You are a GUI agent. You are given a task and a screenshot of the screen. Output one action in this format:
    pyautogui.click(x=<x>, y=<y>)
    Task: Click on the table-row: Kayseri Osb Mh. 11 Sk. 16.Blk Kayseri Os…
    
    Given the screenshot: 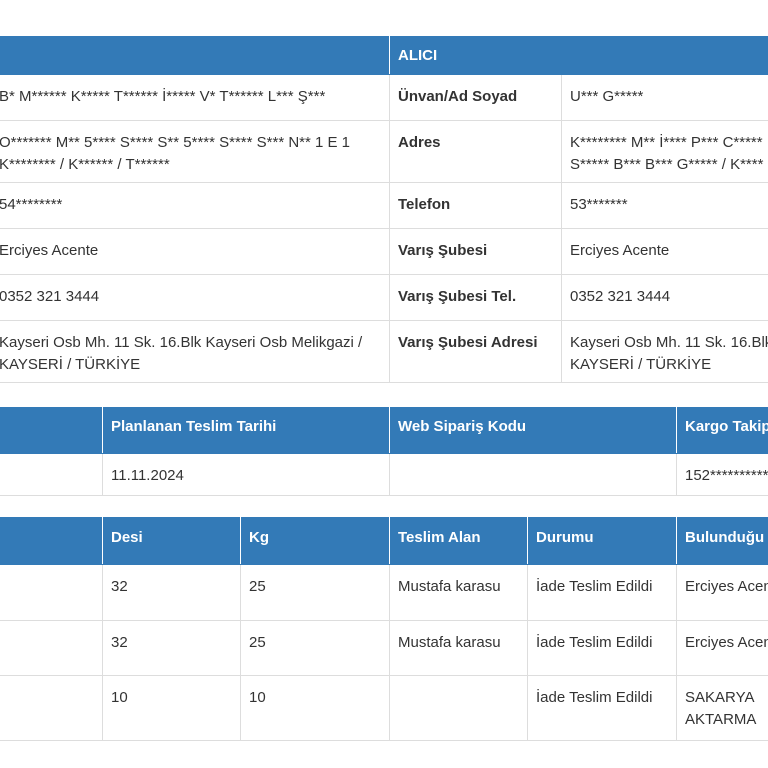 What is the action you would take?
    pyautogui.click(x=384, y=351)
    